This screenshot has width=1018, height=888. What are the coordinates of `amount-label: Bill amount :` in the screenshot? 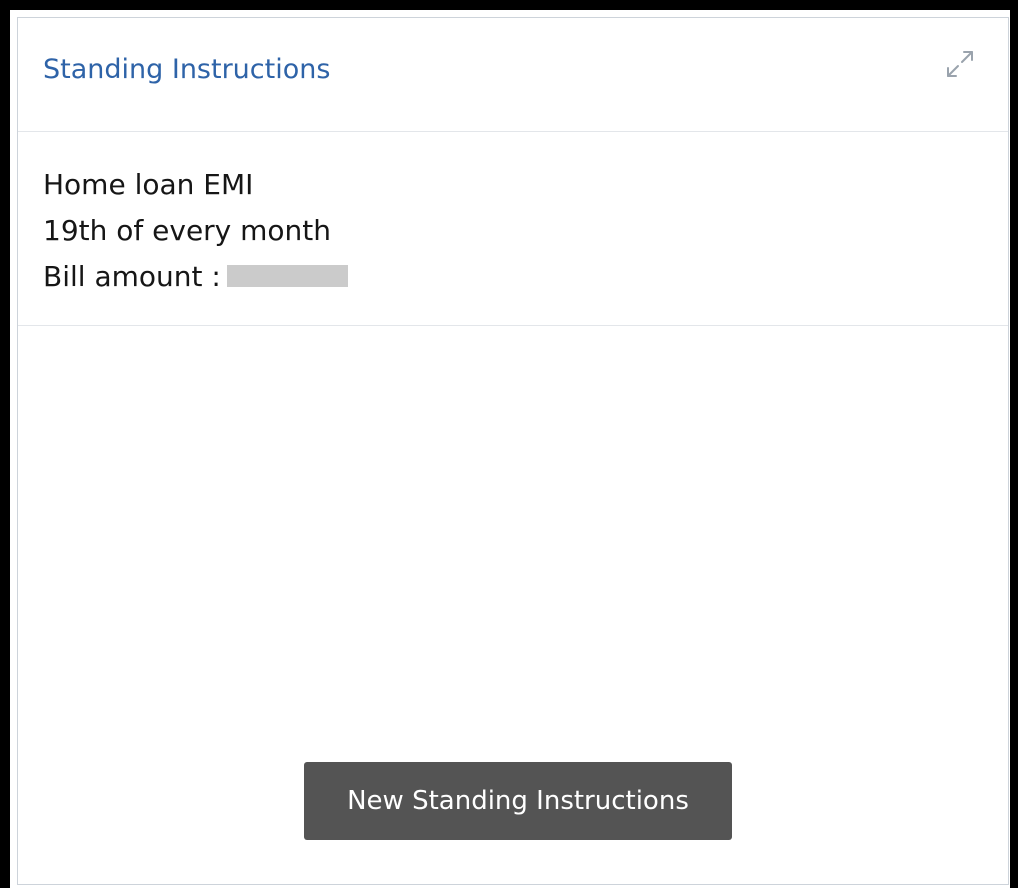 It's located at (132, 276).